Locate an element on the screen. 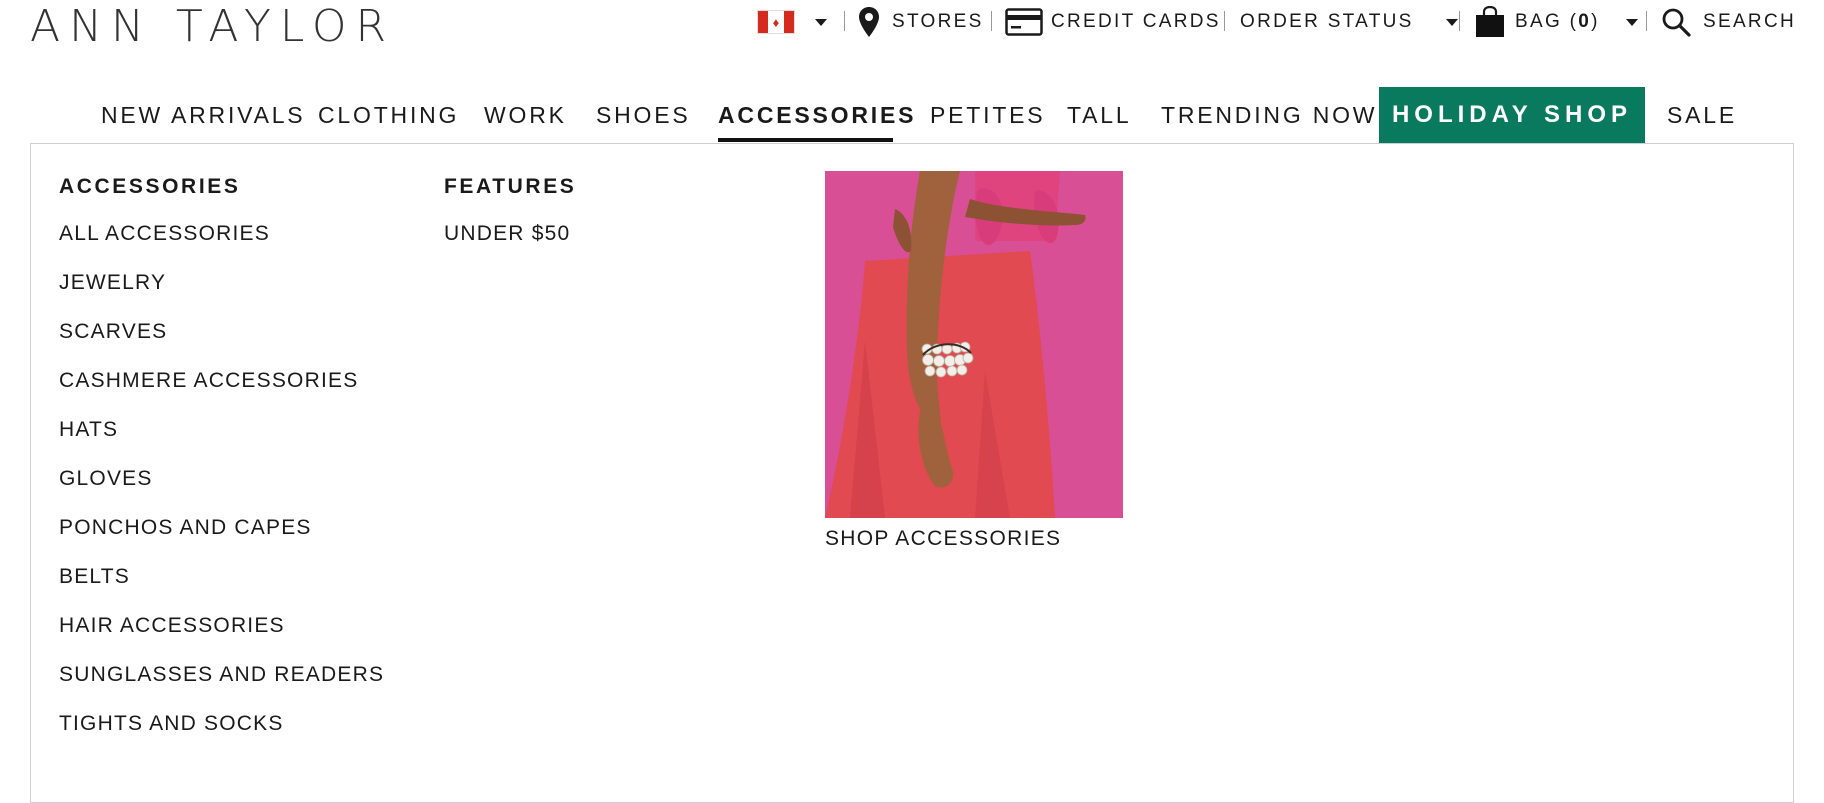  menu-item-cashmere-accessories: CASHMERE ACCESSORIES is located at coordinates (208, 381).